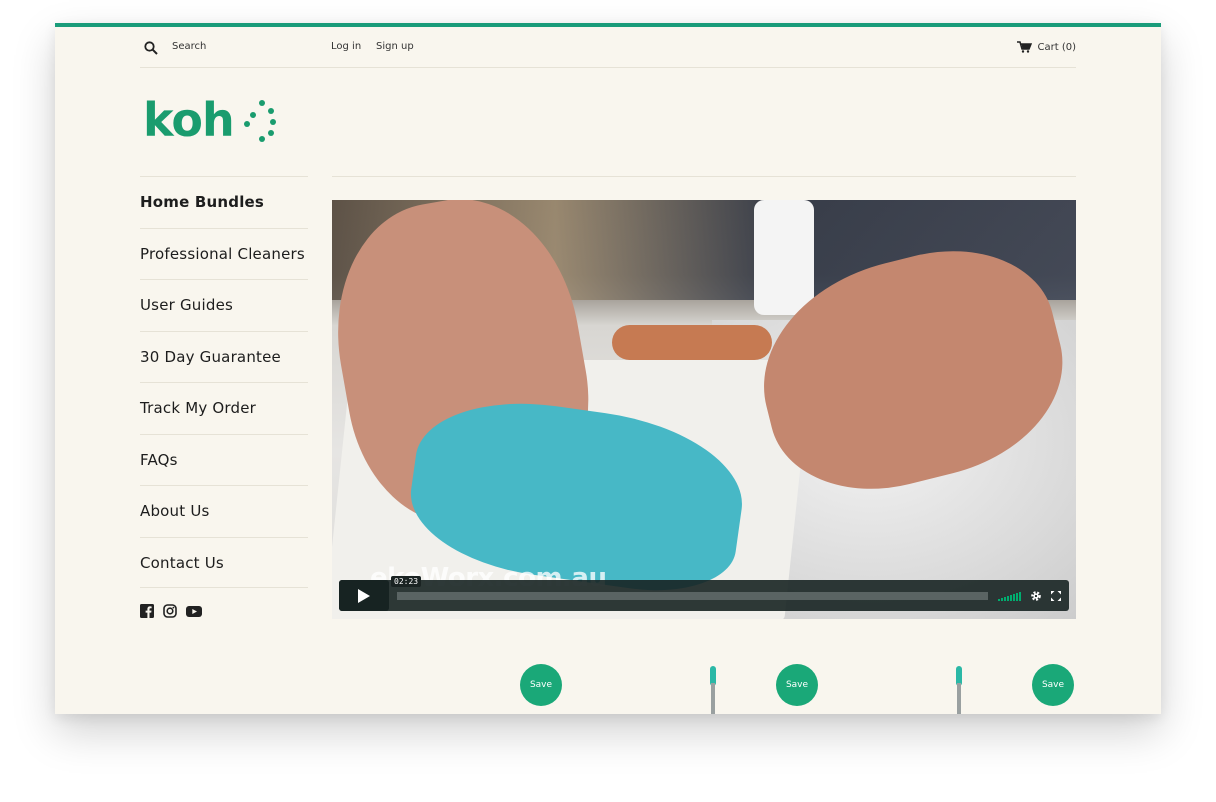 The height and width of the screenshot is (802, 1216). What do you see at coordinates (189, 46) in the screenshot?
I see `search-input: Search` at bounding box center [189, 46].